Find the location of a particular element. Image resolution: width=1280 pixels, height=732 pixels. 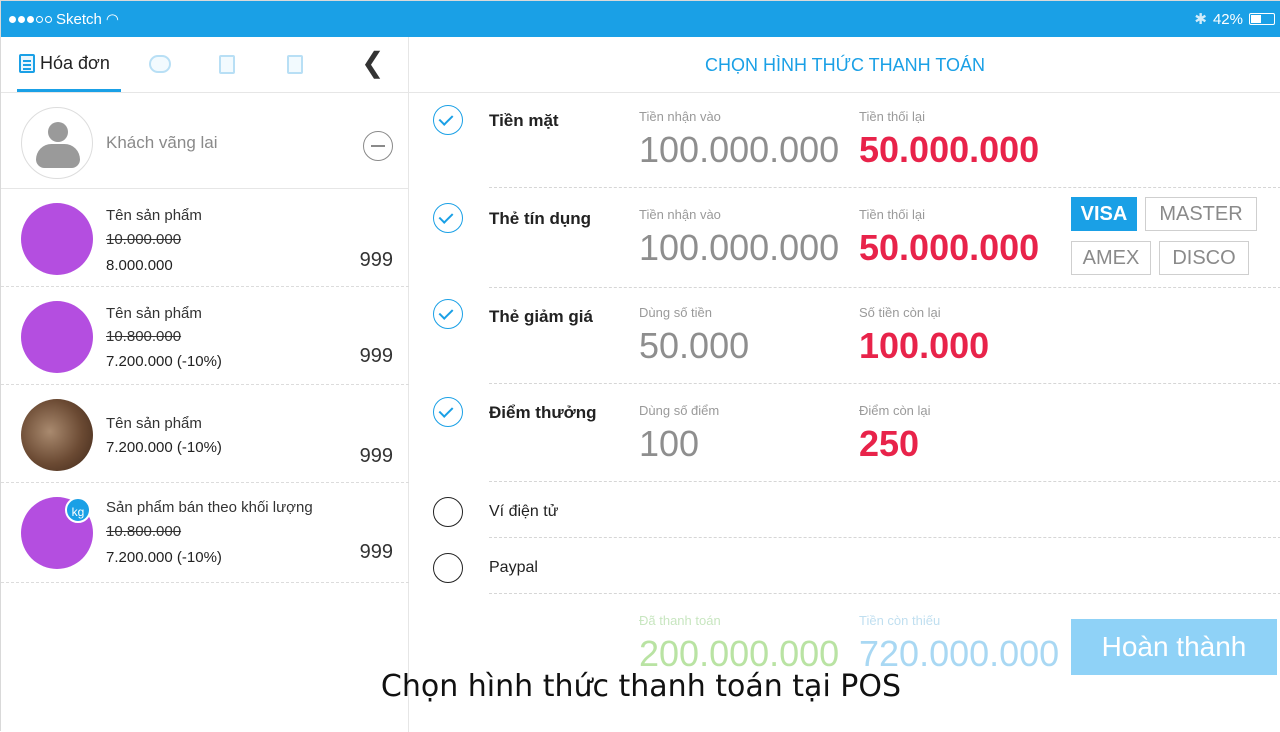

complete-button: Hoàn thành is located at coordinates (1174, 647).